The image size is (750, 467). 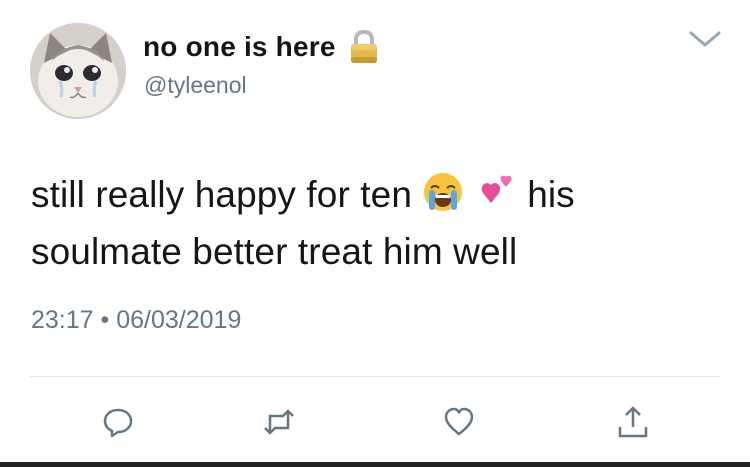 I want to click on crying-cat-avatar-icon, so click(x=78, y=71).